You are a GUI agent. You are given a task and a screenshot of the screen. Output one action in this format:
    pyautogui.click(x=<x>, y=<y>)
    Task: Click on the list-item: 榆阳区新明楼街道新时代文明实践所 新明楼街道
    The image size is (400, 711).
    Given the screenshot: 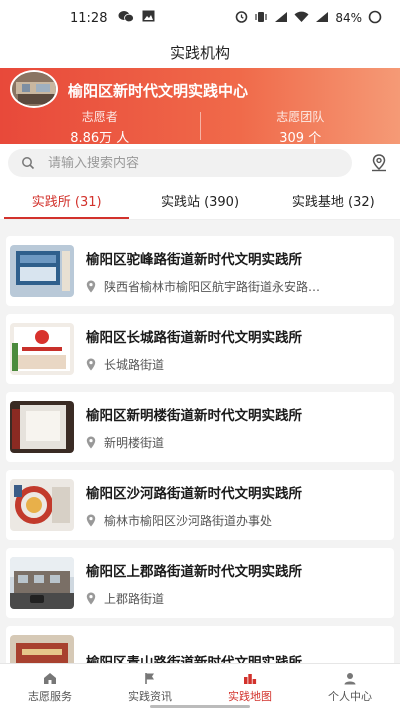 What is the action you would take?
    pyautogui.click(x=200, y=427)
    